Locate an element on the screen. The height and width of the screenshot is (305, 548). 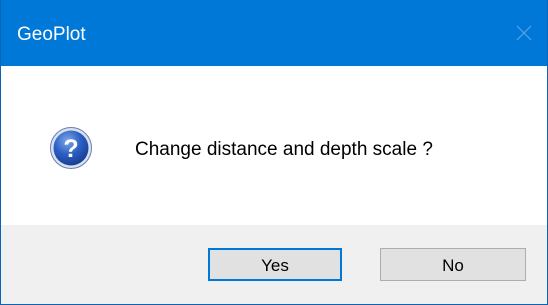
yes-button: Yes is located at coordinates (275, 264).